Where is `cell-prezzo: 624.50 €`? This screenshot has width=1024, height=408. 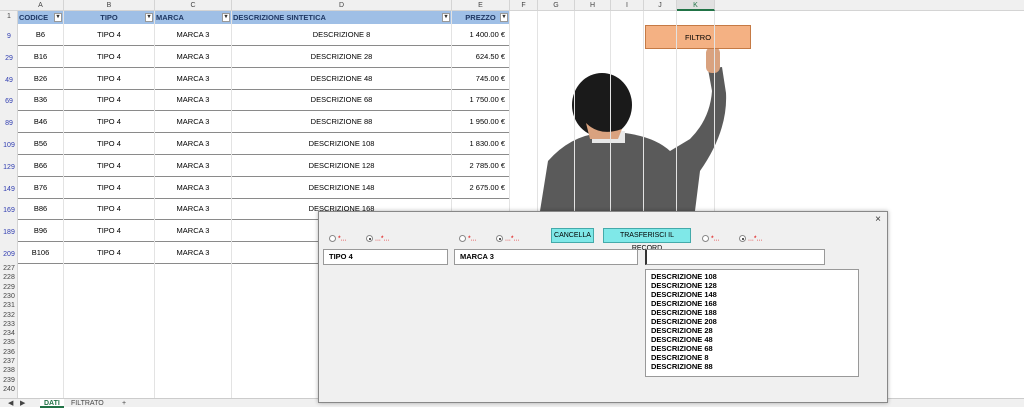
cell-prezzo: 624.50 € is located at coordinates (481, 56).